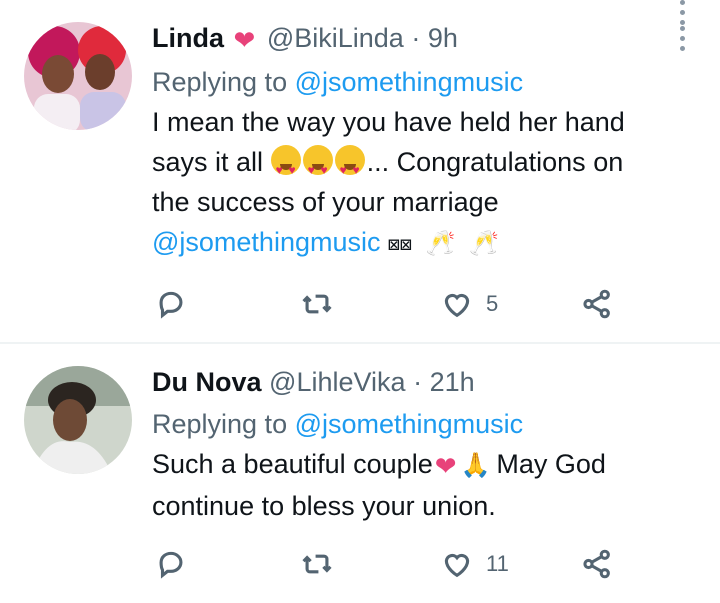  I want to click on like-button: 5, so click(469, 304).